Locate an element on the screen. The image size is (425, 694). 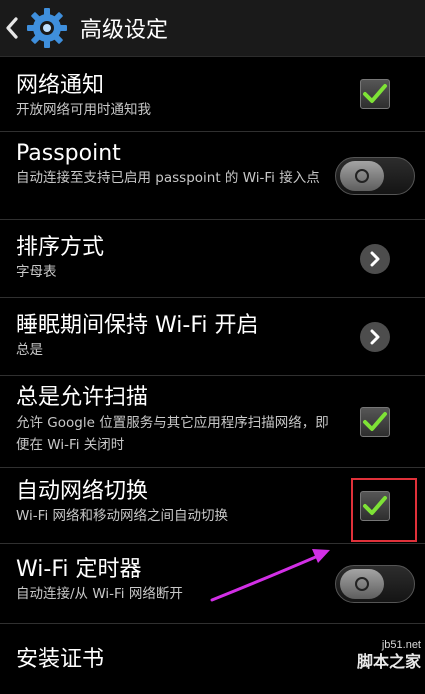
setting-subtitle: 允许 Google 位置服务与其它应用程序扫描网络，即便在 Wi-Fi 关闭时 is located at coordinates (172, 434).